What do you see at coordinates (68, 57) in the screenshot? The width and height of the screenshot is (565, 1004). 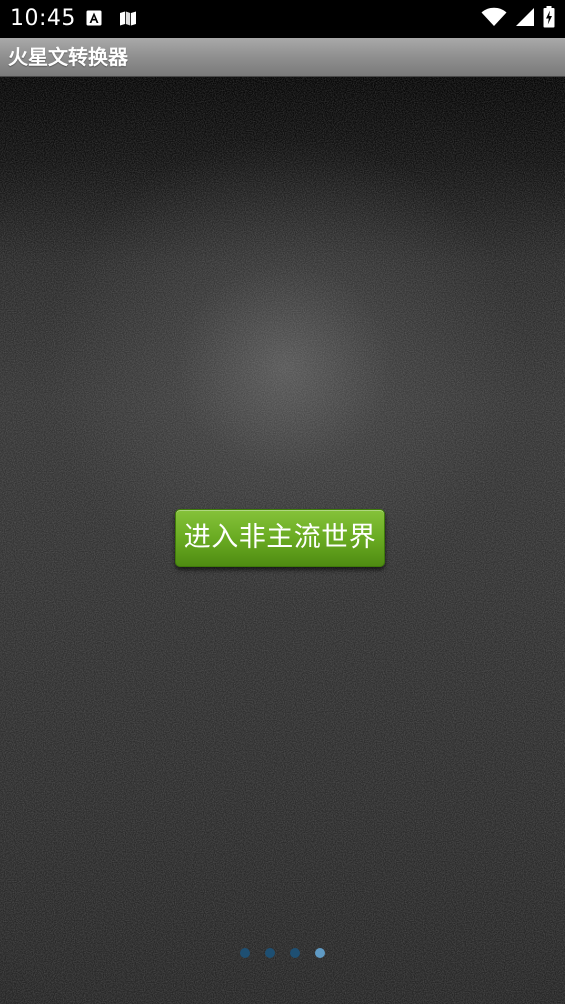 I see `app-title: 火星文转换器` at bounding box center [68, 57].